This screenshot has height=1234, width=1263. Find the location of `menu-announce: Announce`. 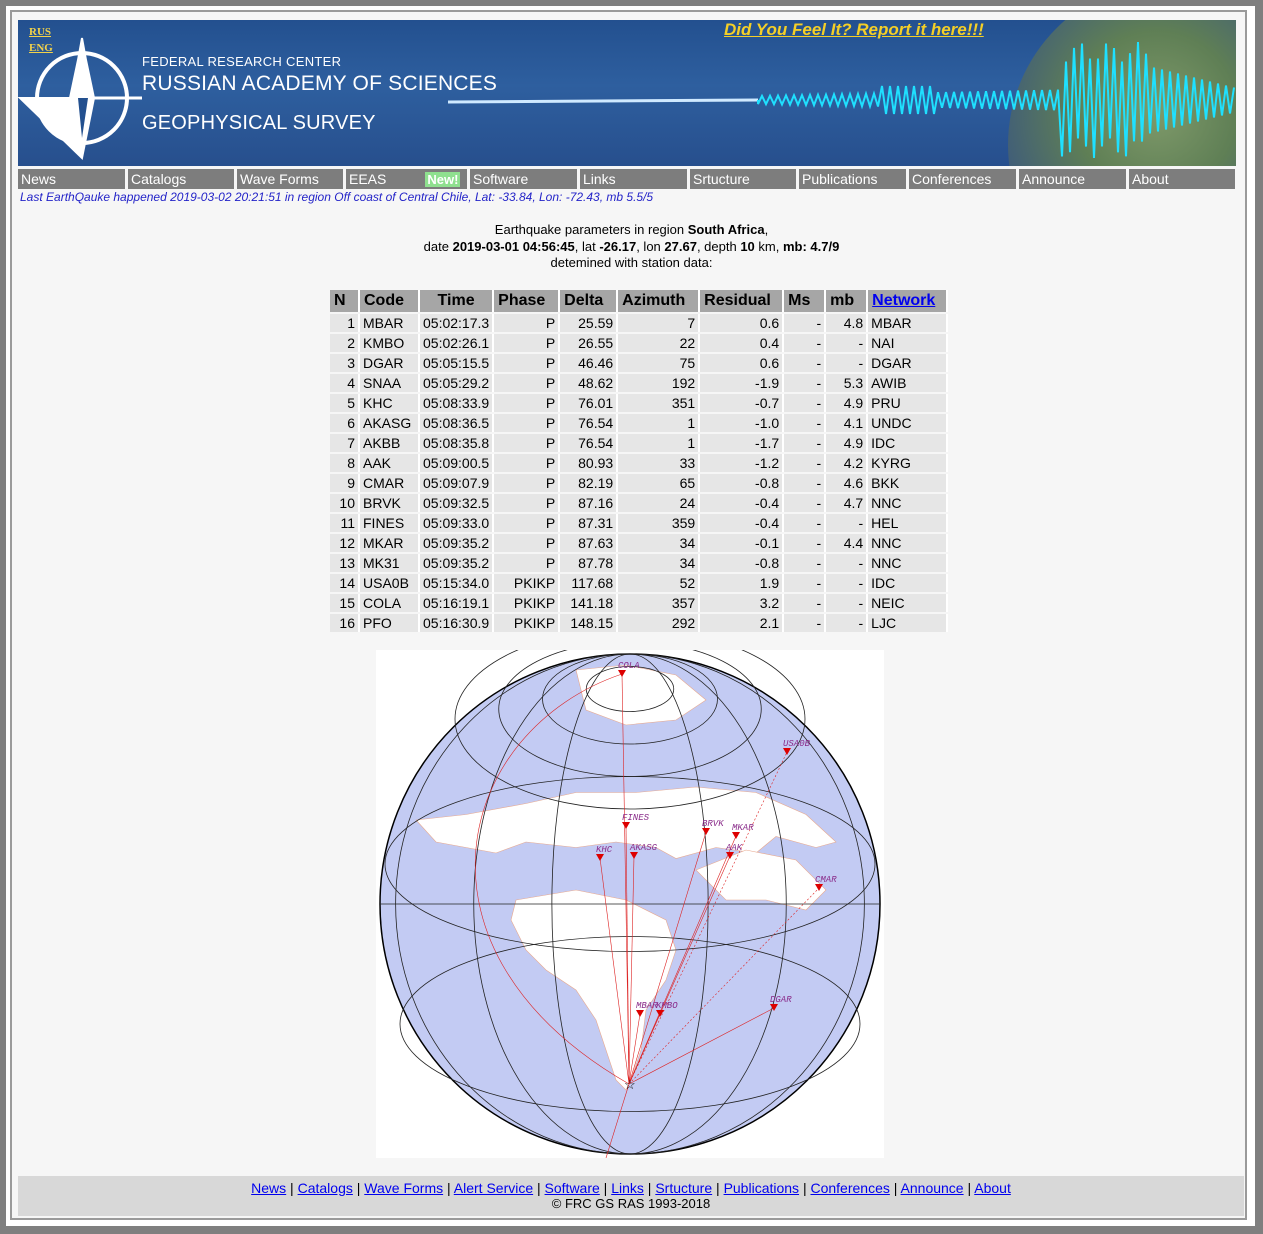

menu-announce: Announce is located at coordinates (1072, 179).